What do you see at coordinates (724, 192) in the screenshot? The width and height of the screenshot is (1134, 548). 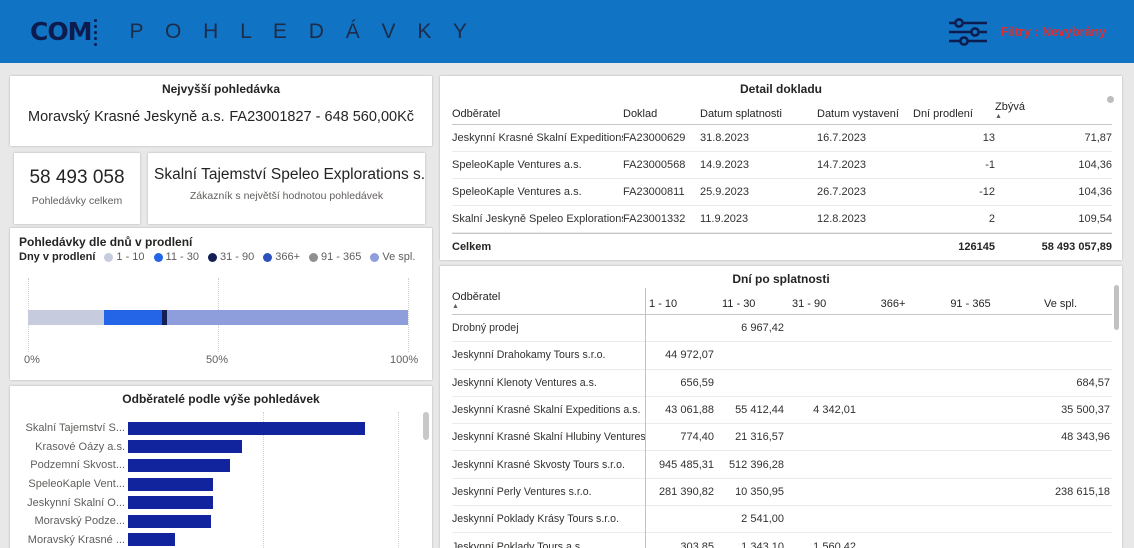 I see `cell-splatnost: 25.9.2023` at bounding box center [724, 192].